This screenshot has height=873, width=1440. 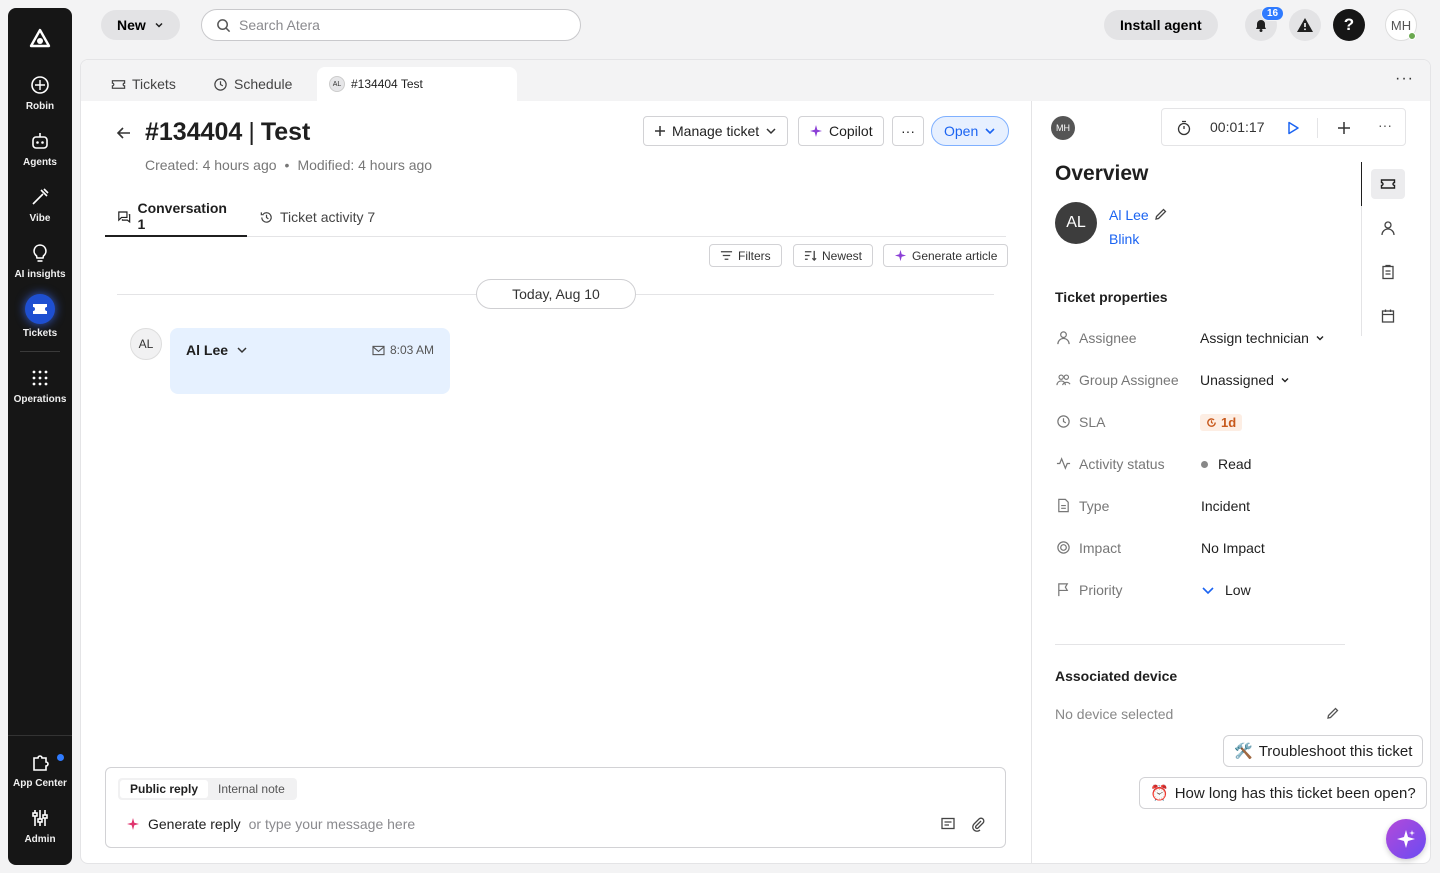 I want to click on tab-schedule: Schedule, so click(x=252, y=84).